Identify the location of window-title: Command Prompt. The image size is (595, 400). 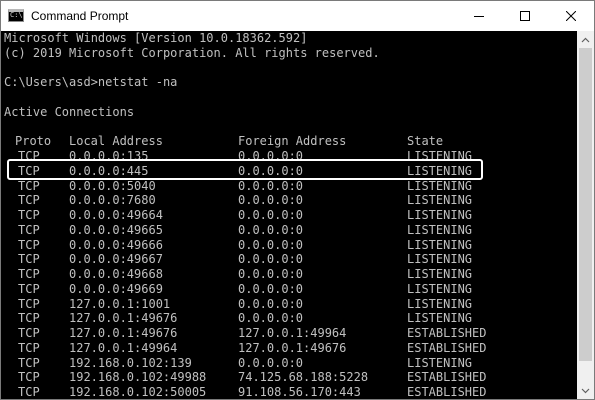
(80, 16).